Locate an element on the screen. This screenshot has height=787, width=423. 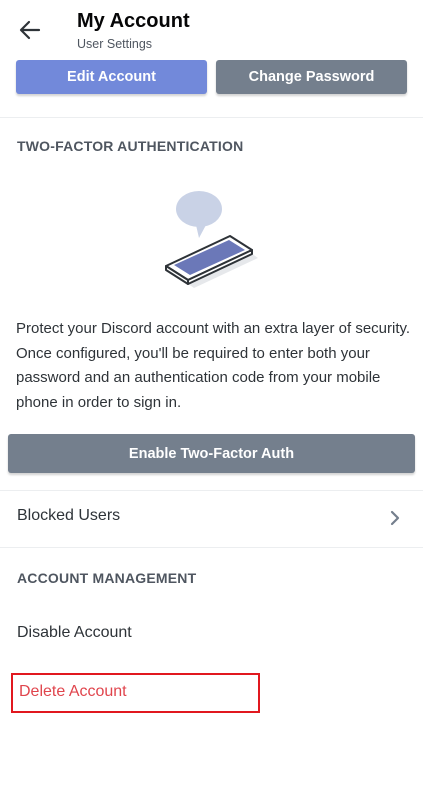
arrow-left-icon is located at coordinates (30, 30).